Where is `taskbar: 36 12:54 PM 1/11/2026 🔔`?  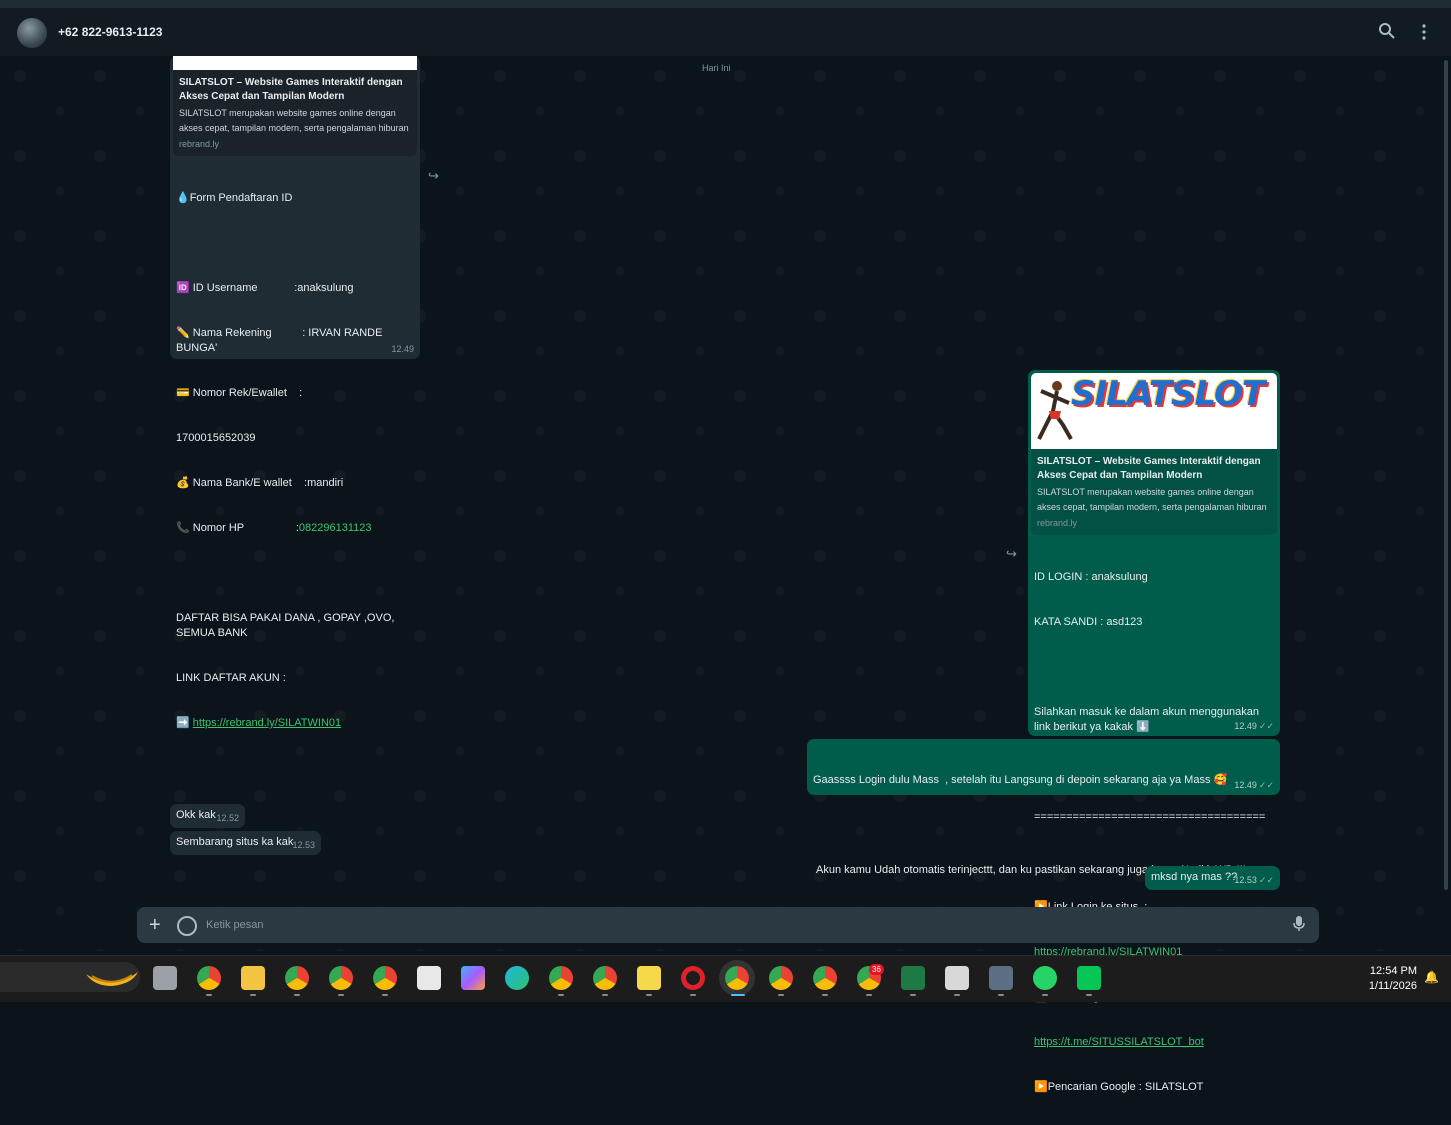 taskbar: 36 12:54 PM 1/11/2026 🔔 is located at coordinates (725, 978).